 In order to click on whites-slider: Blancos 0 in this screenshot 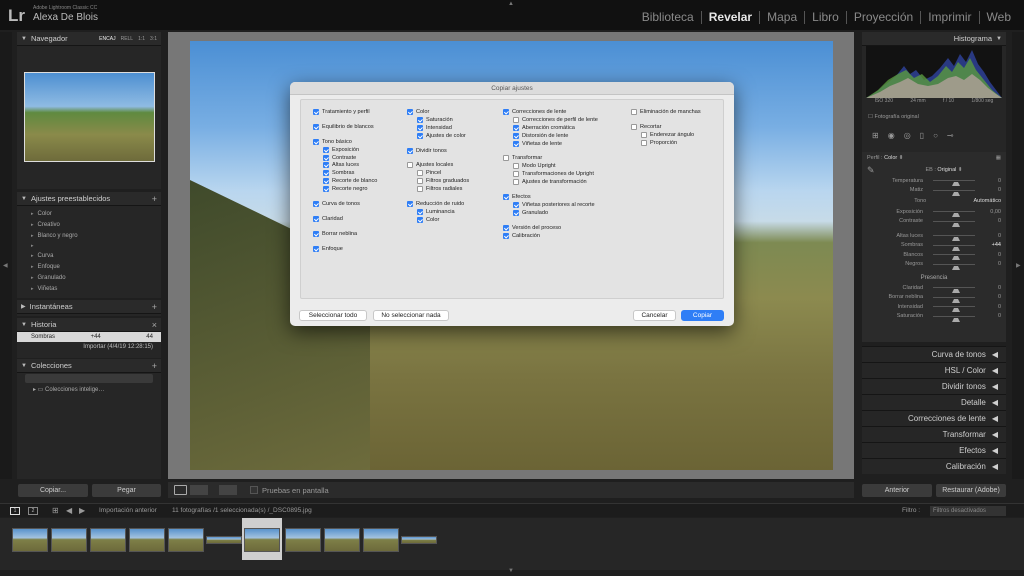, I will do `click(934, 255)`.